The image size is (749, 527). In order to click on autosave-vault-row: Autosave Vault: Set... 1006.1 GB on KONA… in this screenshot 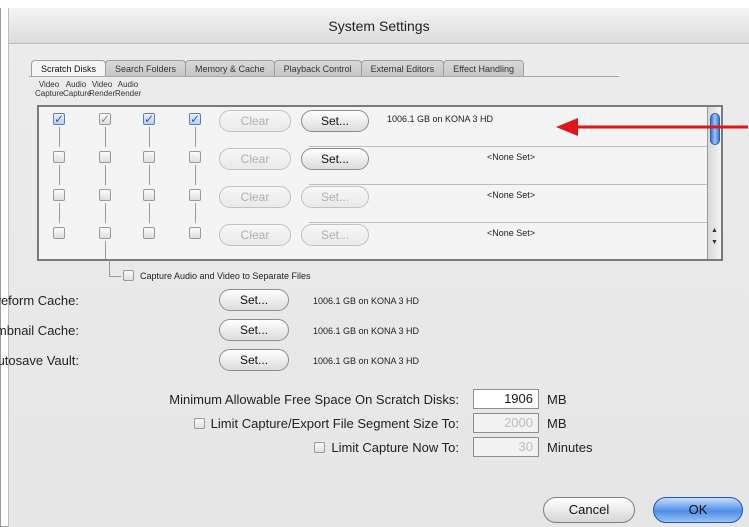, I will do `click(304, 361)`.